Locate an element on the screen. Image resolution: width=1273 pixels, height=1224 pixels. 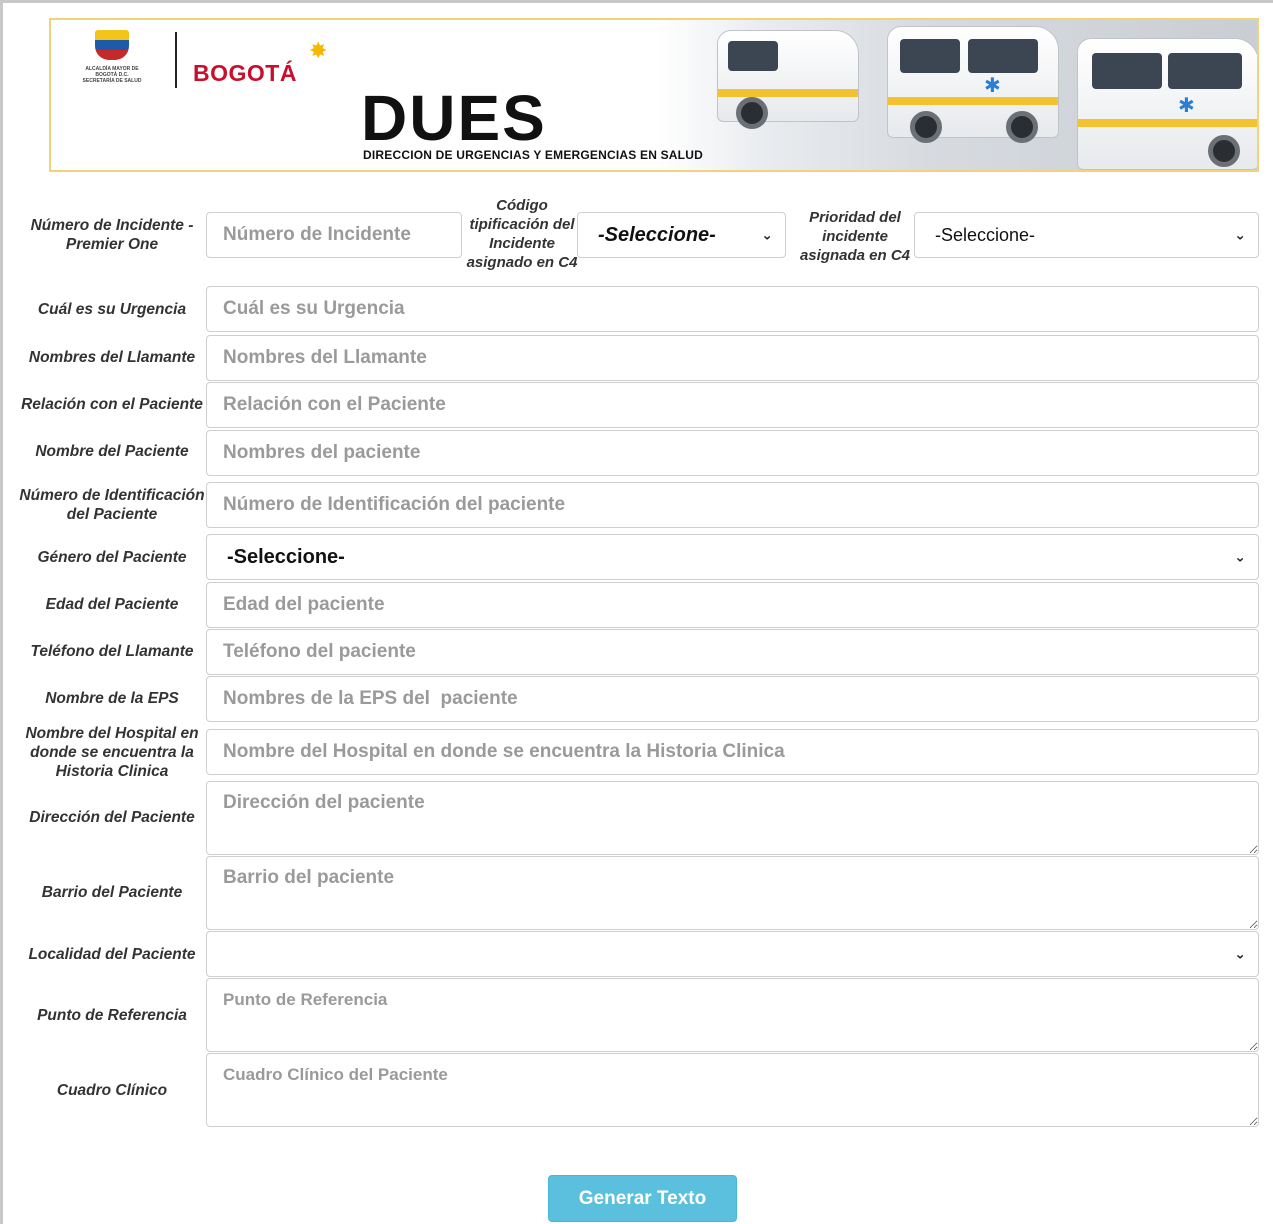
codigo-select: -Seleccione- ⌄ is located at coordinates (681, 235).